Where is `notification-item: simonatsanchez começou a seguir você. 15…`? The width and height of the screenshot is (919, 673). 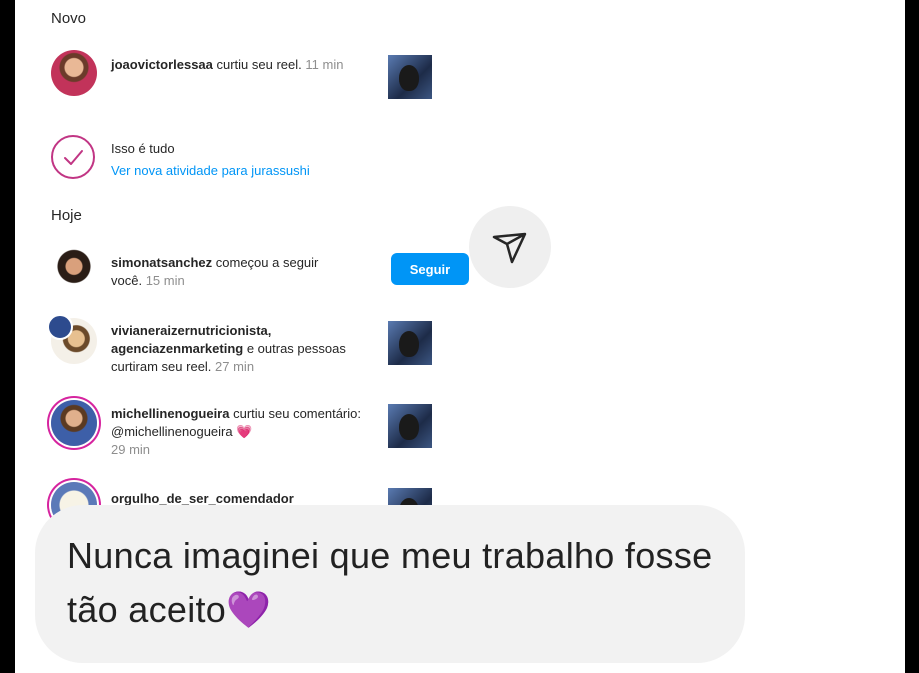 notification-item: simonatsanchez começou a seguir você. 15… is located at coordinates (260, 273).